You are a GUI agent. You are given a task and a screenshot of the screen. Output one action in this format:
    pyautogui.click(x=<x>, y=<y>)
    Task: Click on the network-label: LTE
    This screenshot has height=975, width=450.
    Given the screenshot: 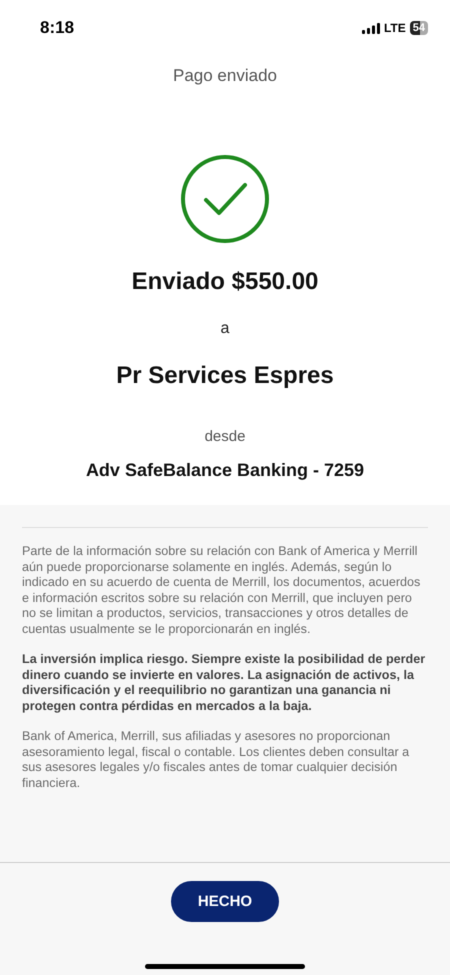 What is the action you would take?
    pyautogui.click(x=395, y=28)
    